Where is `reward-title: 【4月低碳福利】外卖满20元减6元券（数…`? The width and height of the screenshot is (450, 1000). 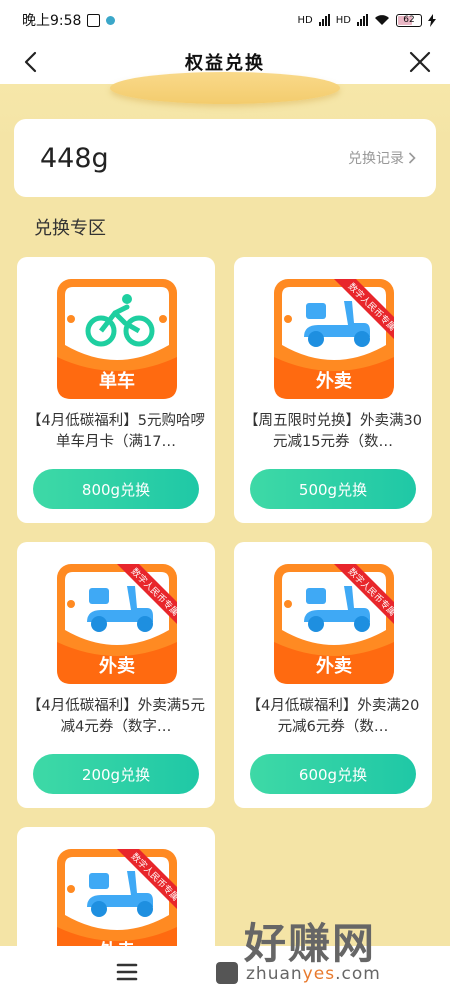 reward-title: 【4月低碳福利】外卖满20元减6元券（数… is located at coordinates (333, 716).